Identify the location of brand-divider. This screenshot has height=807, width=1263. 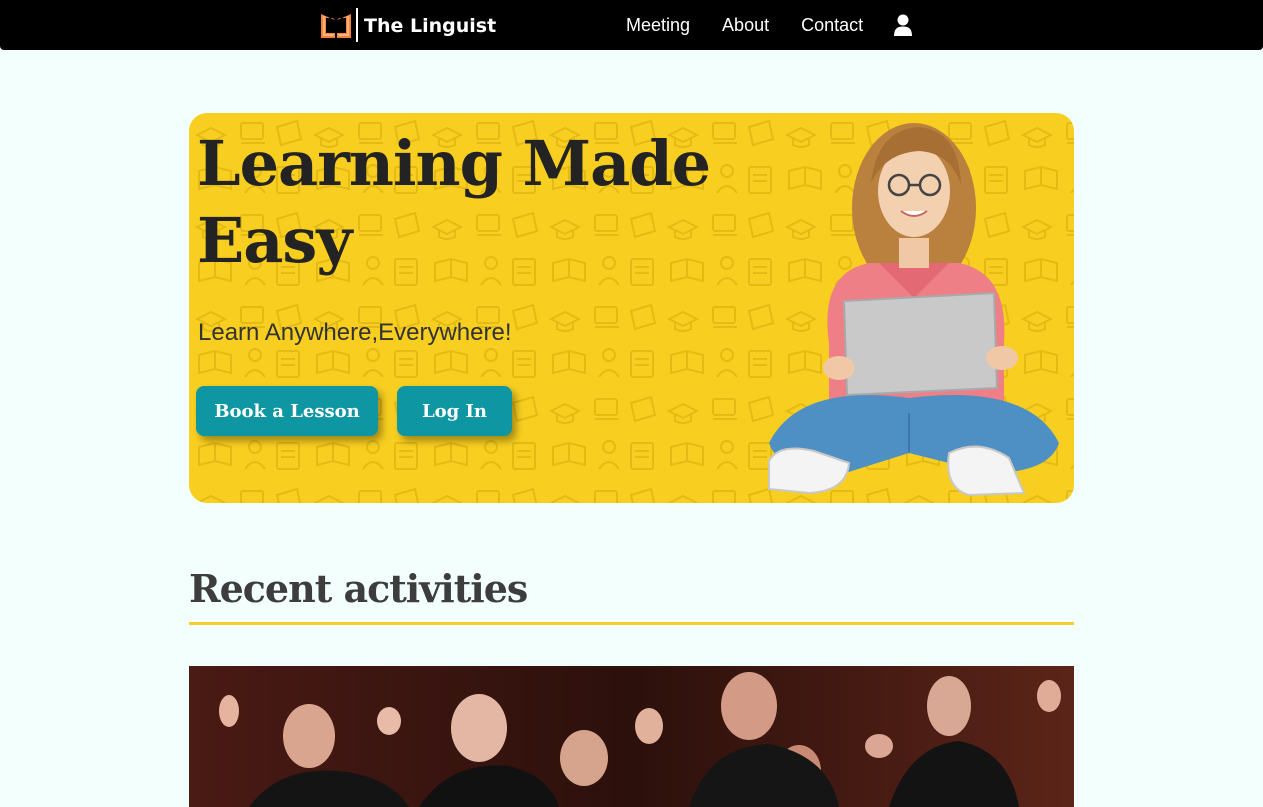
(357, 25).